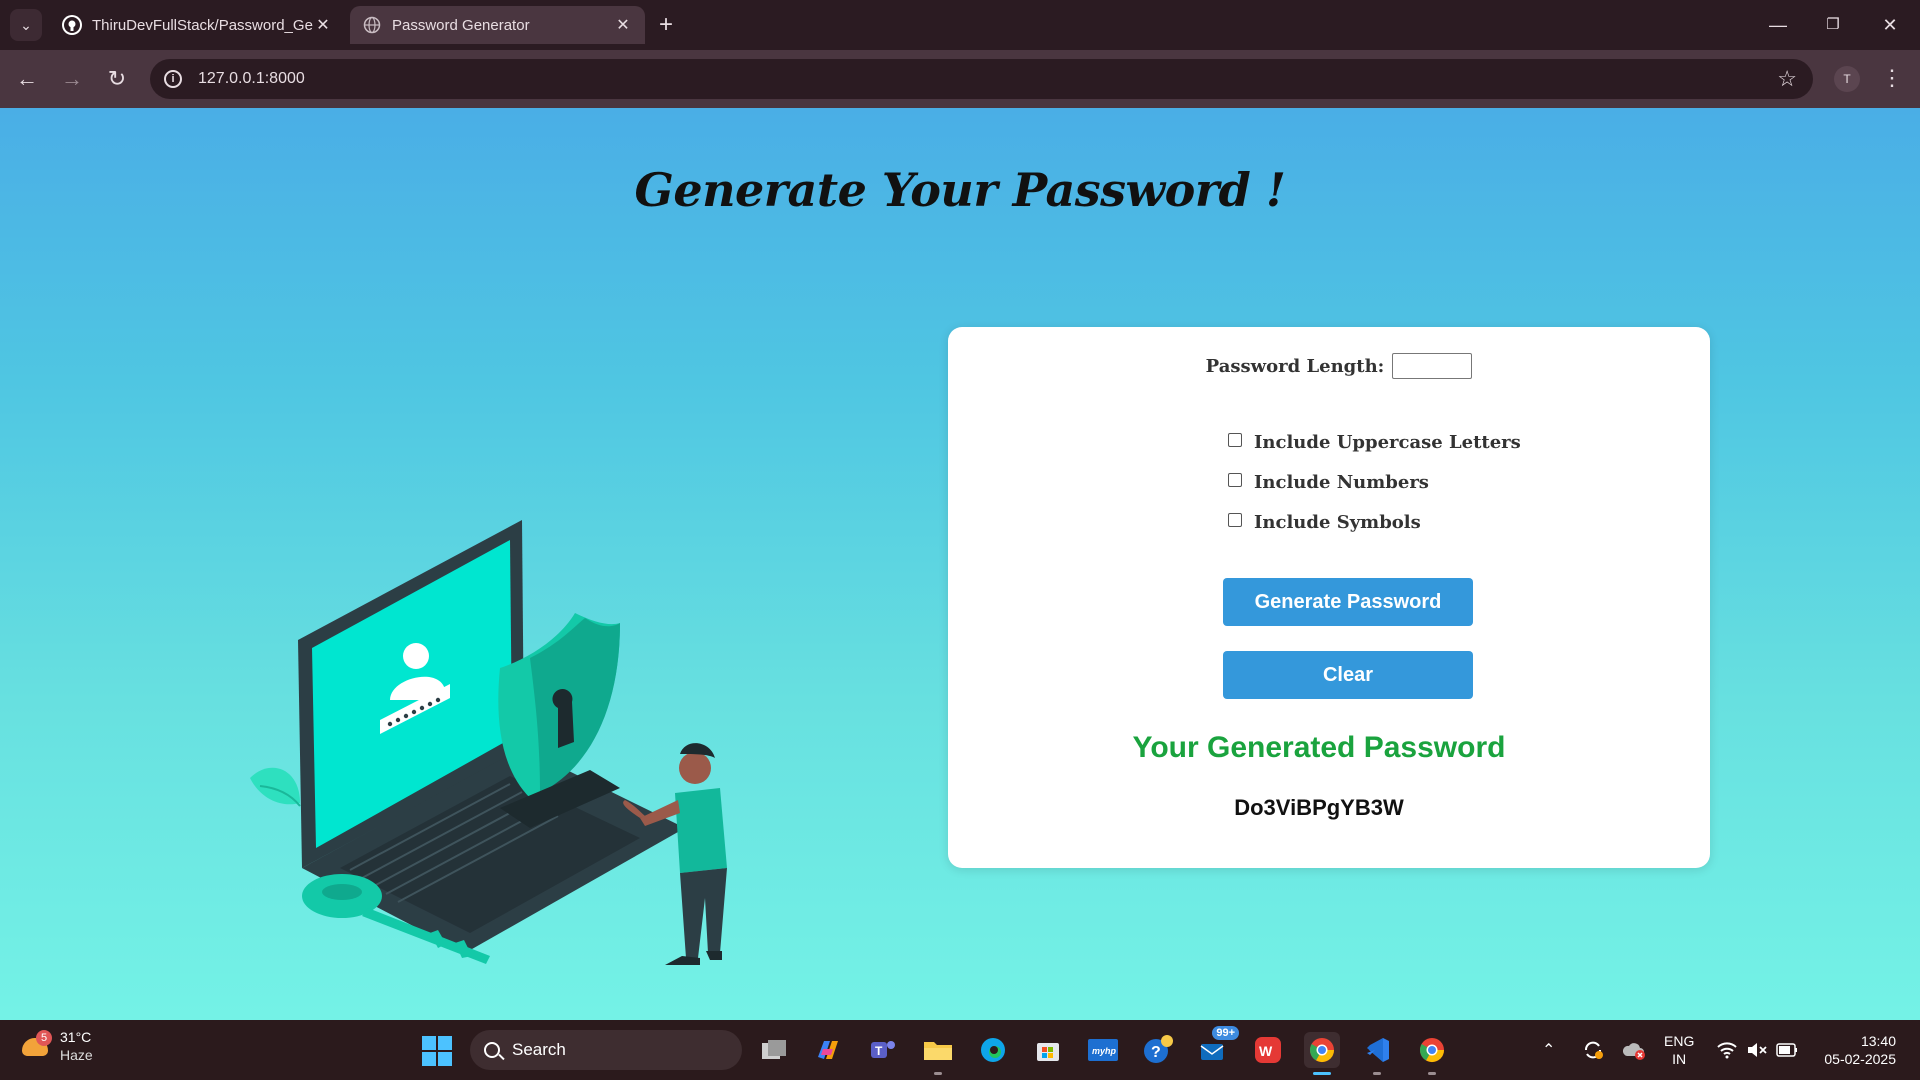 The width and height of the screenshot is (1920, 1080). Describe the element at coordinates (1778, 25) in the screenshot. I see `minimize-icon: —` at that location.